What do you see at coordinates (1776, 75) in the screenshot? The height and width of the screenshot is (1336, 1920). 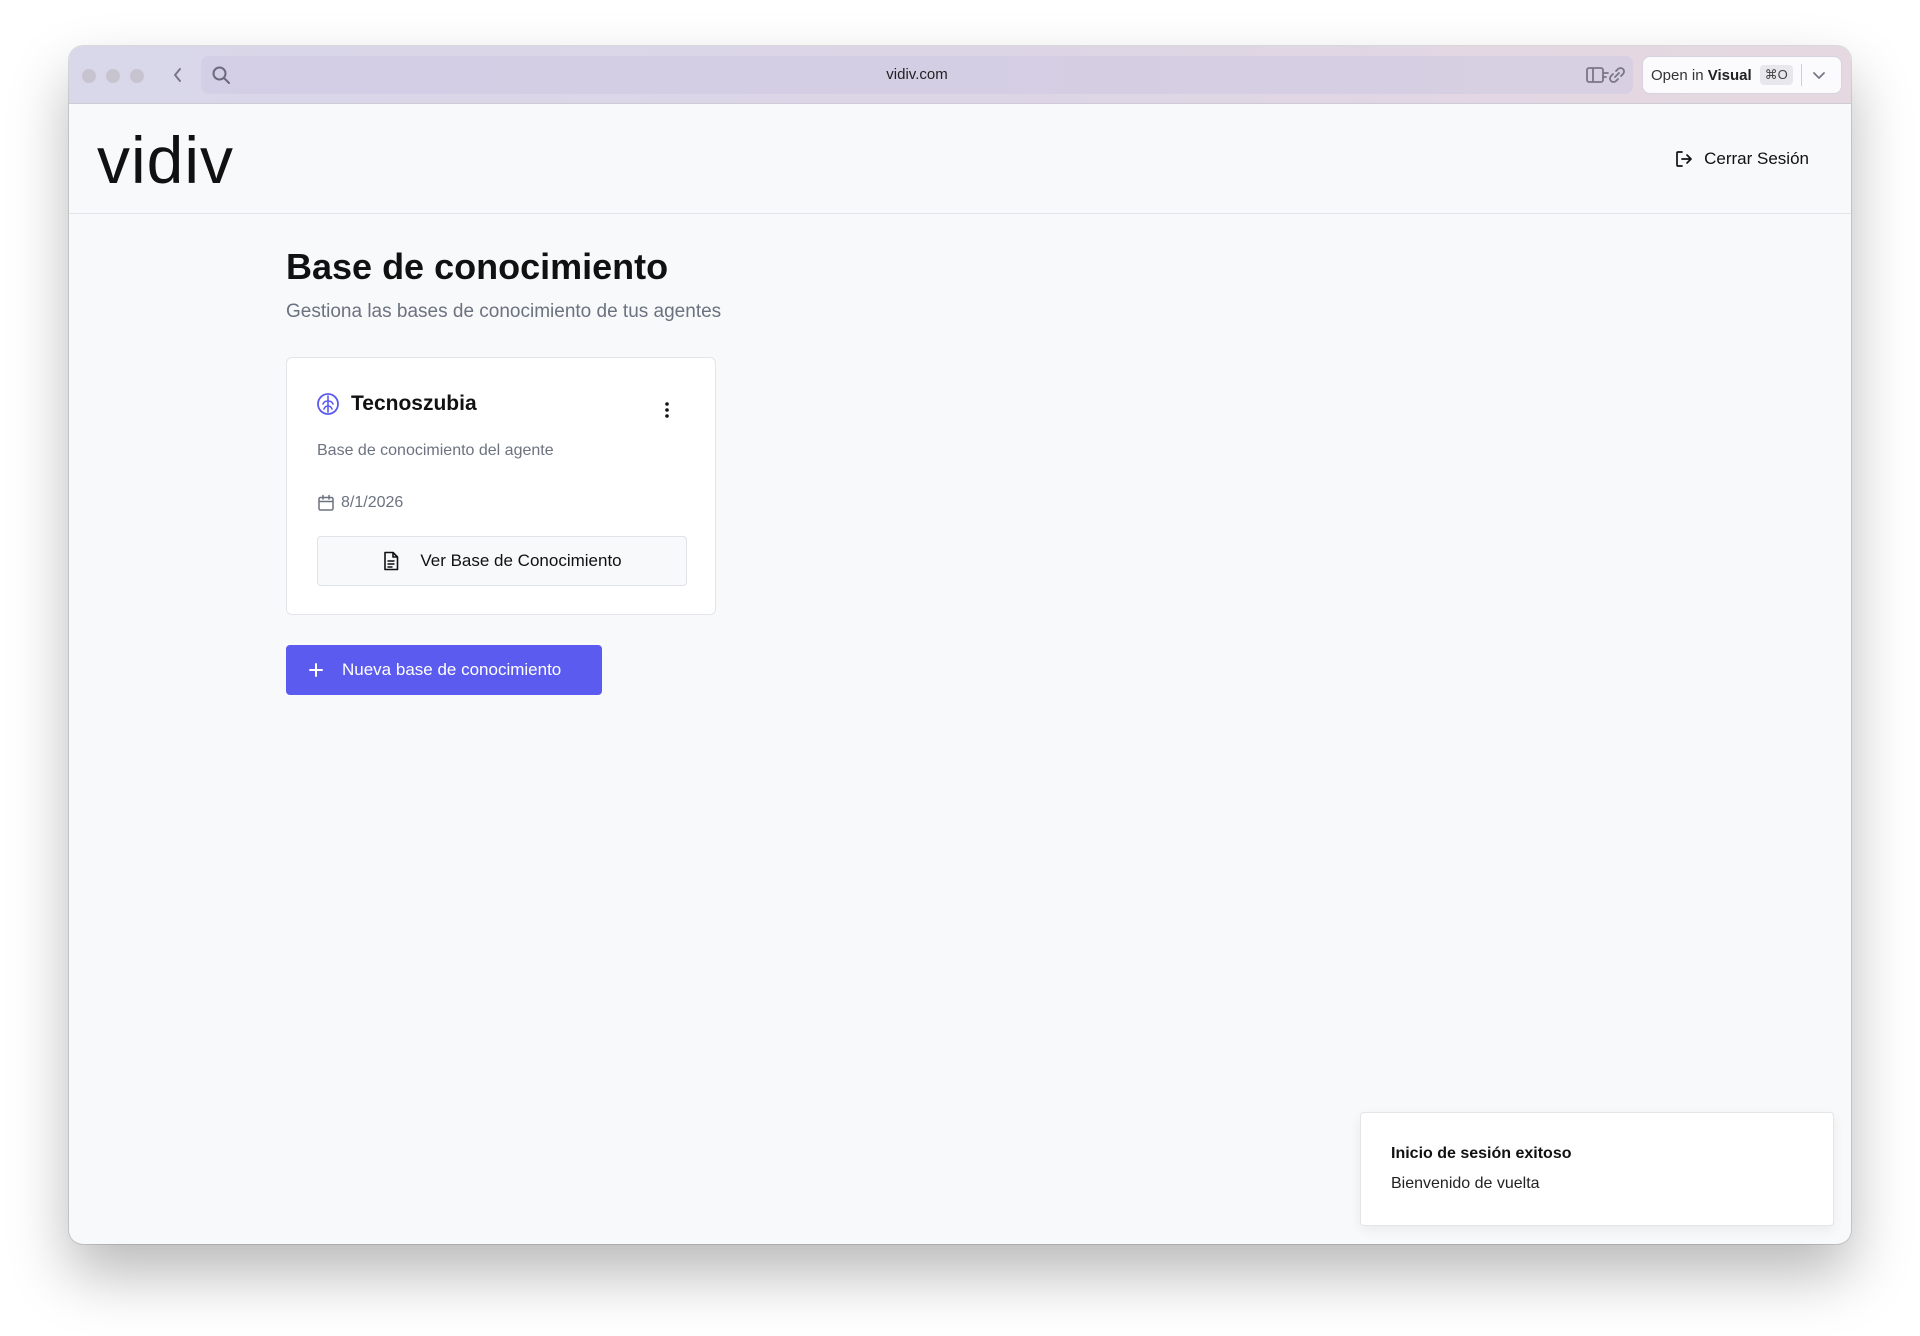 I see `shortcut-badge: ⌘O` at bounding box center [1776, 75].